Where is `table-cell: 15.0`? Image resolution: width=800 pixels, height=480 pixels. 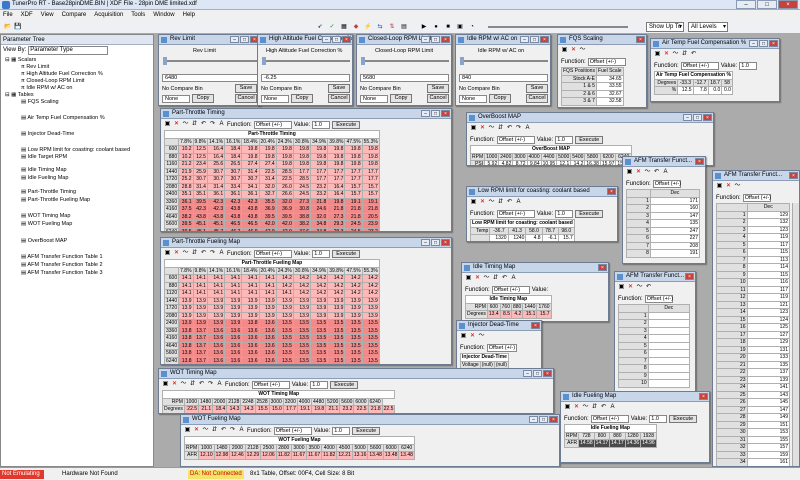
table-cell: 15.0 is located at coordinates (276, 409).